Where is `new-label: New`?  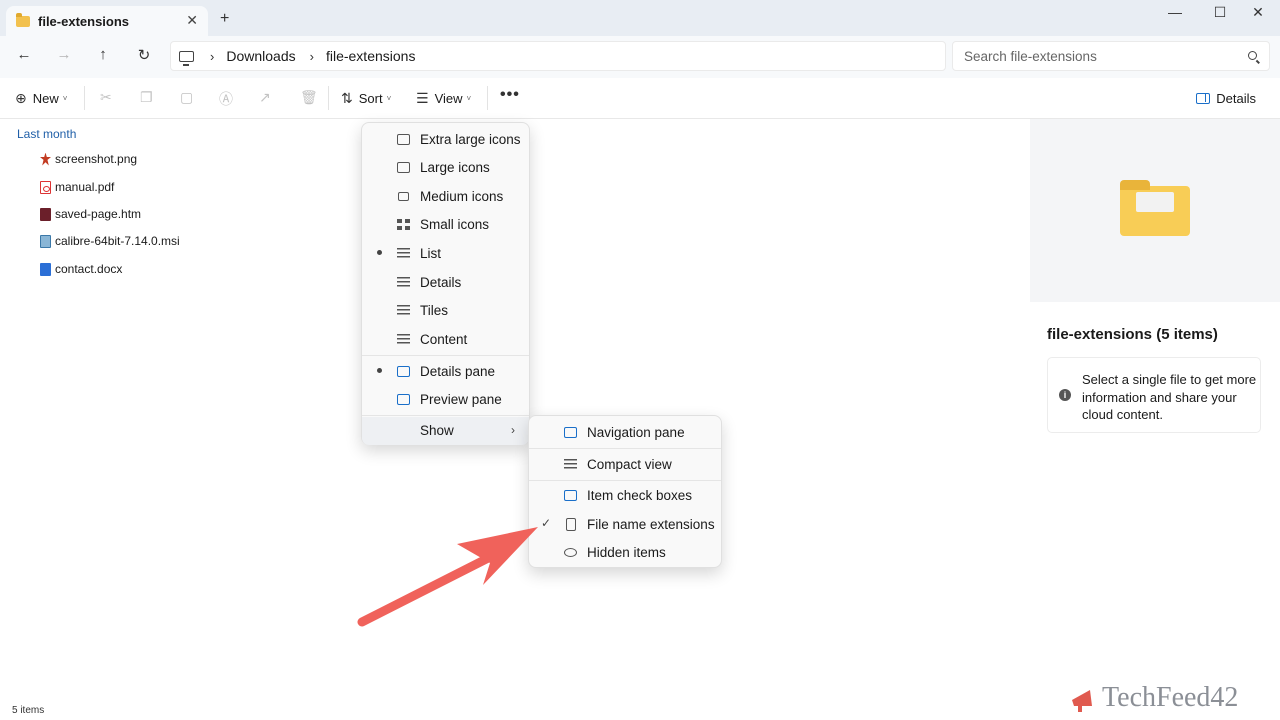 new-label: New is located at coordinates (45, 98).